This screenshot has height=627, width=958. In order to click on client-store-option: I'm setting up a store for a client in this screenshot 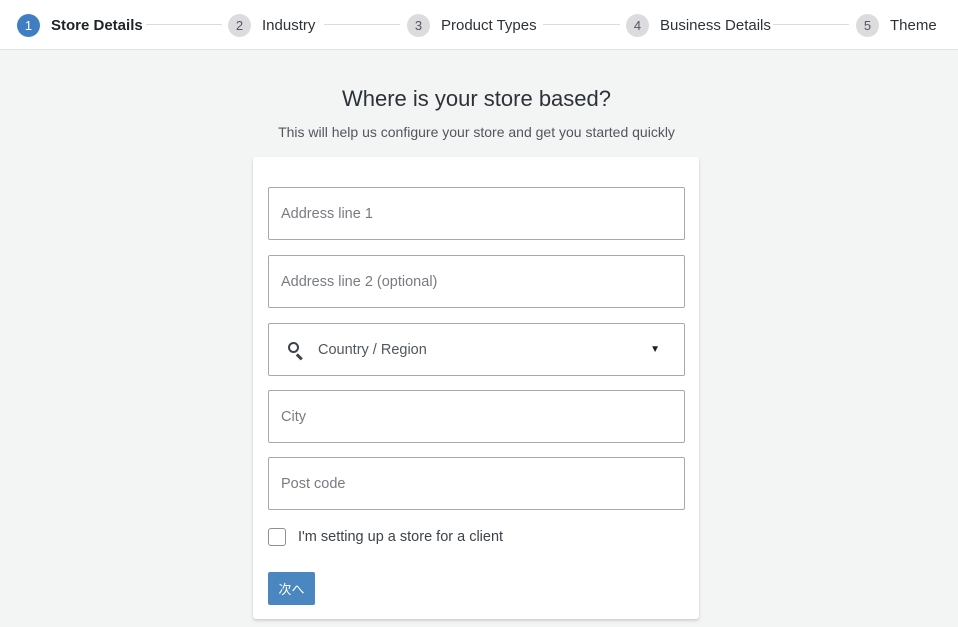, I will do `click(385, 537)`.